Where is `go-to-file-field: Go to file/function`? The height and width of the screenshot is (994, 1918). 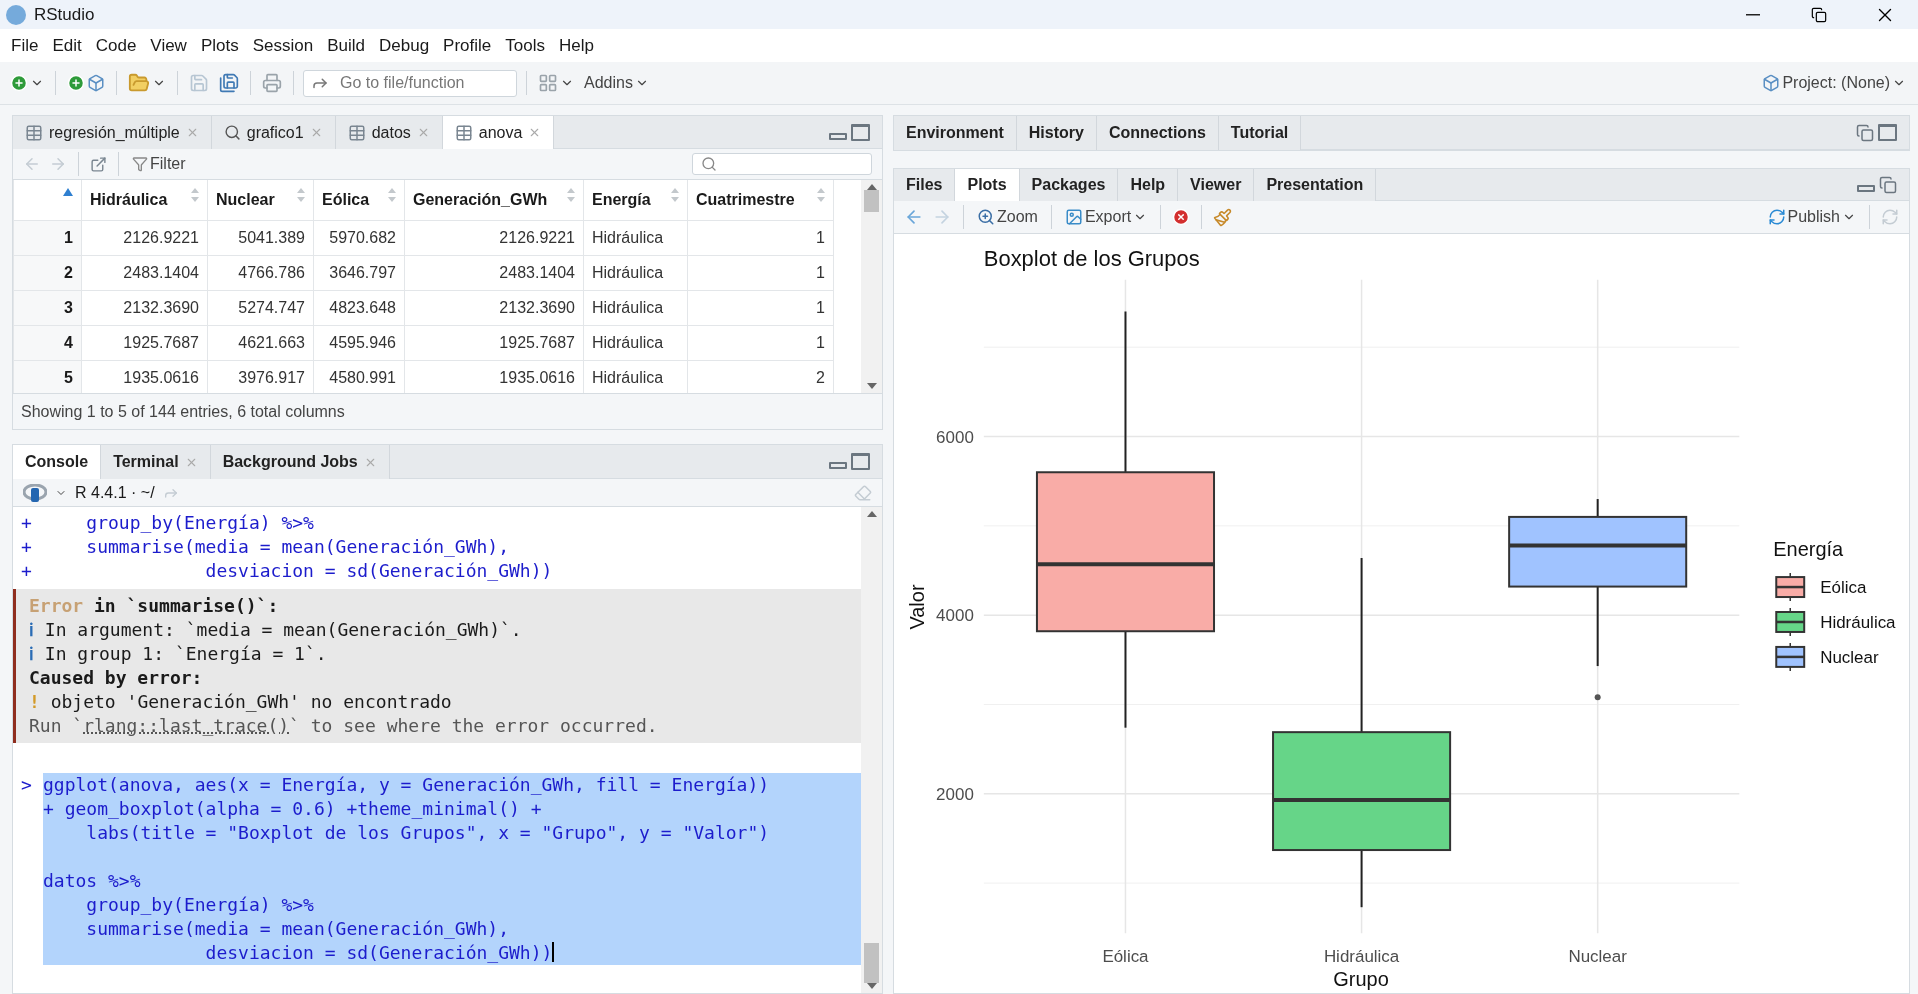 go-to-file-field: Go to file/function is located at coordinates (410, 83).